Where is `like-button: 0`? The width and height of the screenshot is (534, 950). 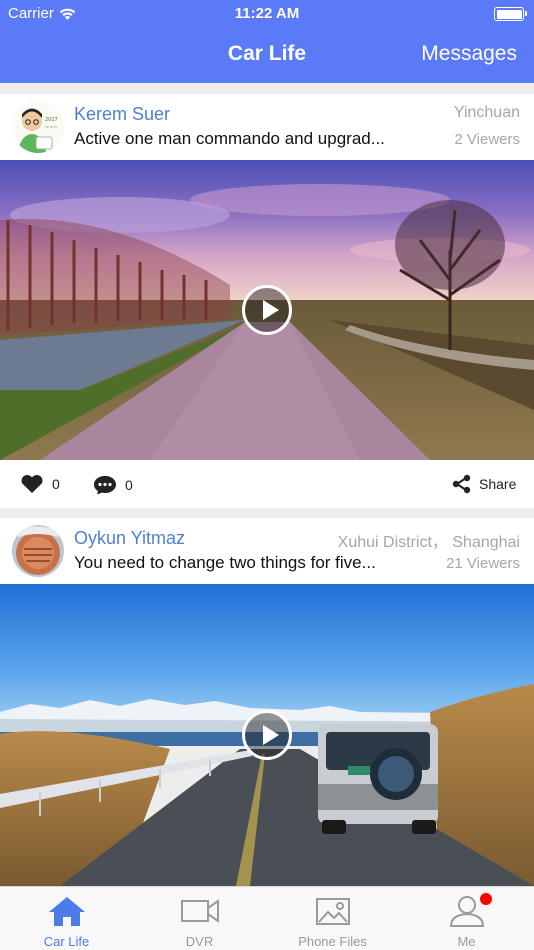 like-button: 0 is located at coordinates (40, 484).